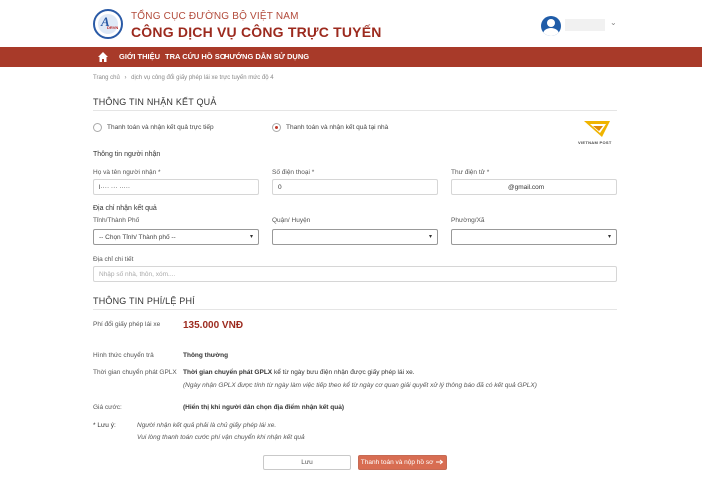 The image size is (702, 480). Describe the element at coordinates (291, 220) in the screenshot. I see `district-label: Quận/ Huyện` at that location.